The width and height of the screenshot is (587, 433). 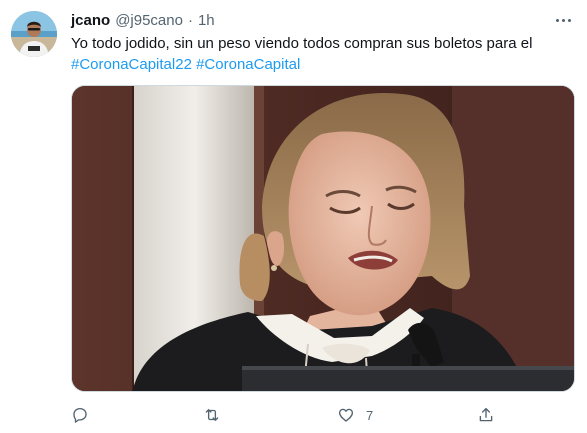 What do you see at coordinates (563, 20) in the screenshot?
I see `more-options-icon` at bounding box center [563, 20].